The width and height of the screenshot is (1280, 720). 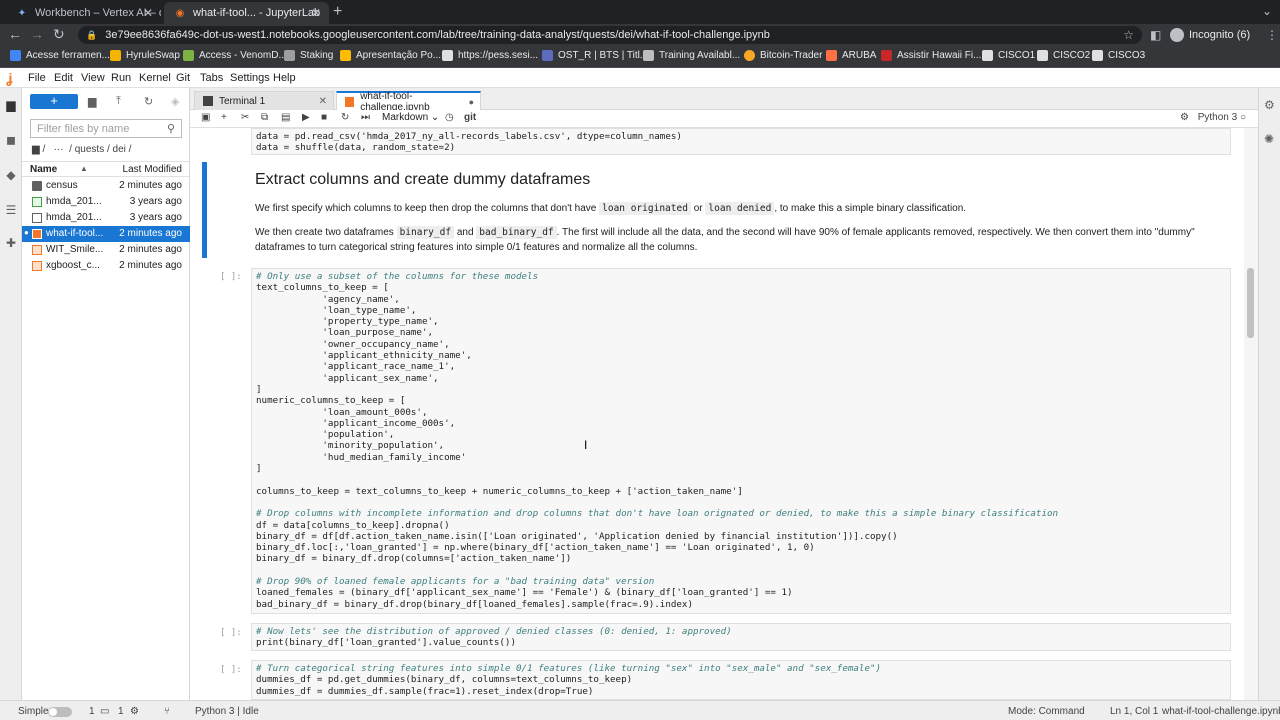 What do you see at coordinates (227, 711) in the screenshot?
I see `kernel-status: Python 3 | Idle` at bounding box center [227, 711].